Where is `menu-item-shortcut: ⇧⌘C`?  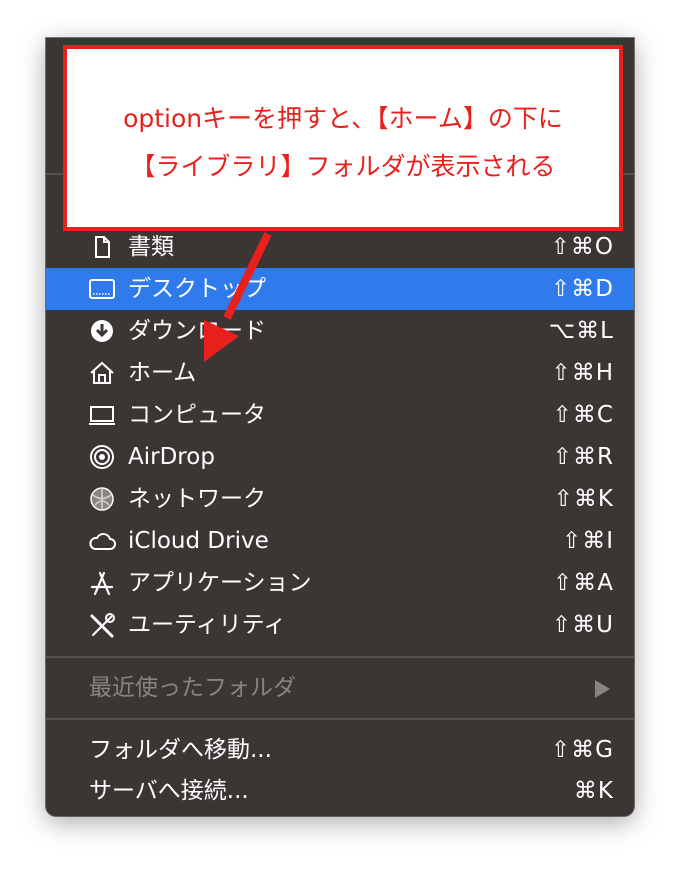 menu-item-shortcut: ⇧⌘C is located at coordinates (583, 415).